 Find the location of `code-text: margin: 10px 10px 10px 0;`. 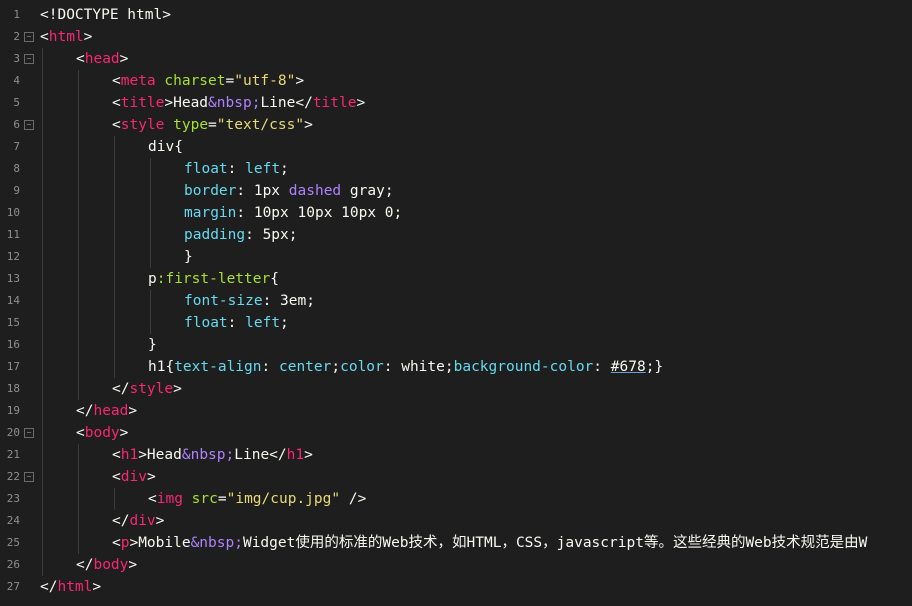

code-text: margin: 10px 10px 10px 0; is located at coordinates (293, 213).